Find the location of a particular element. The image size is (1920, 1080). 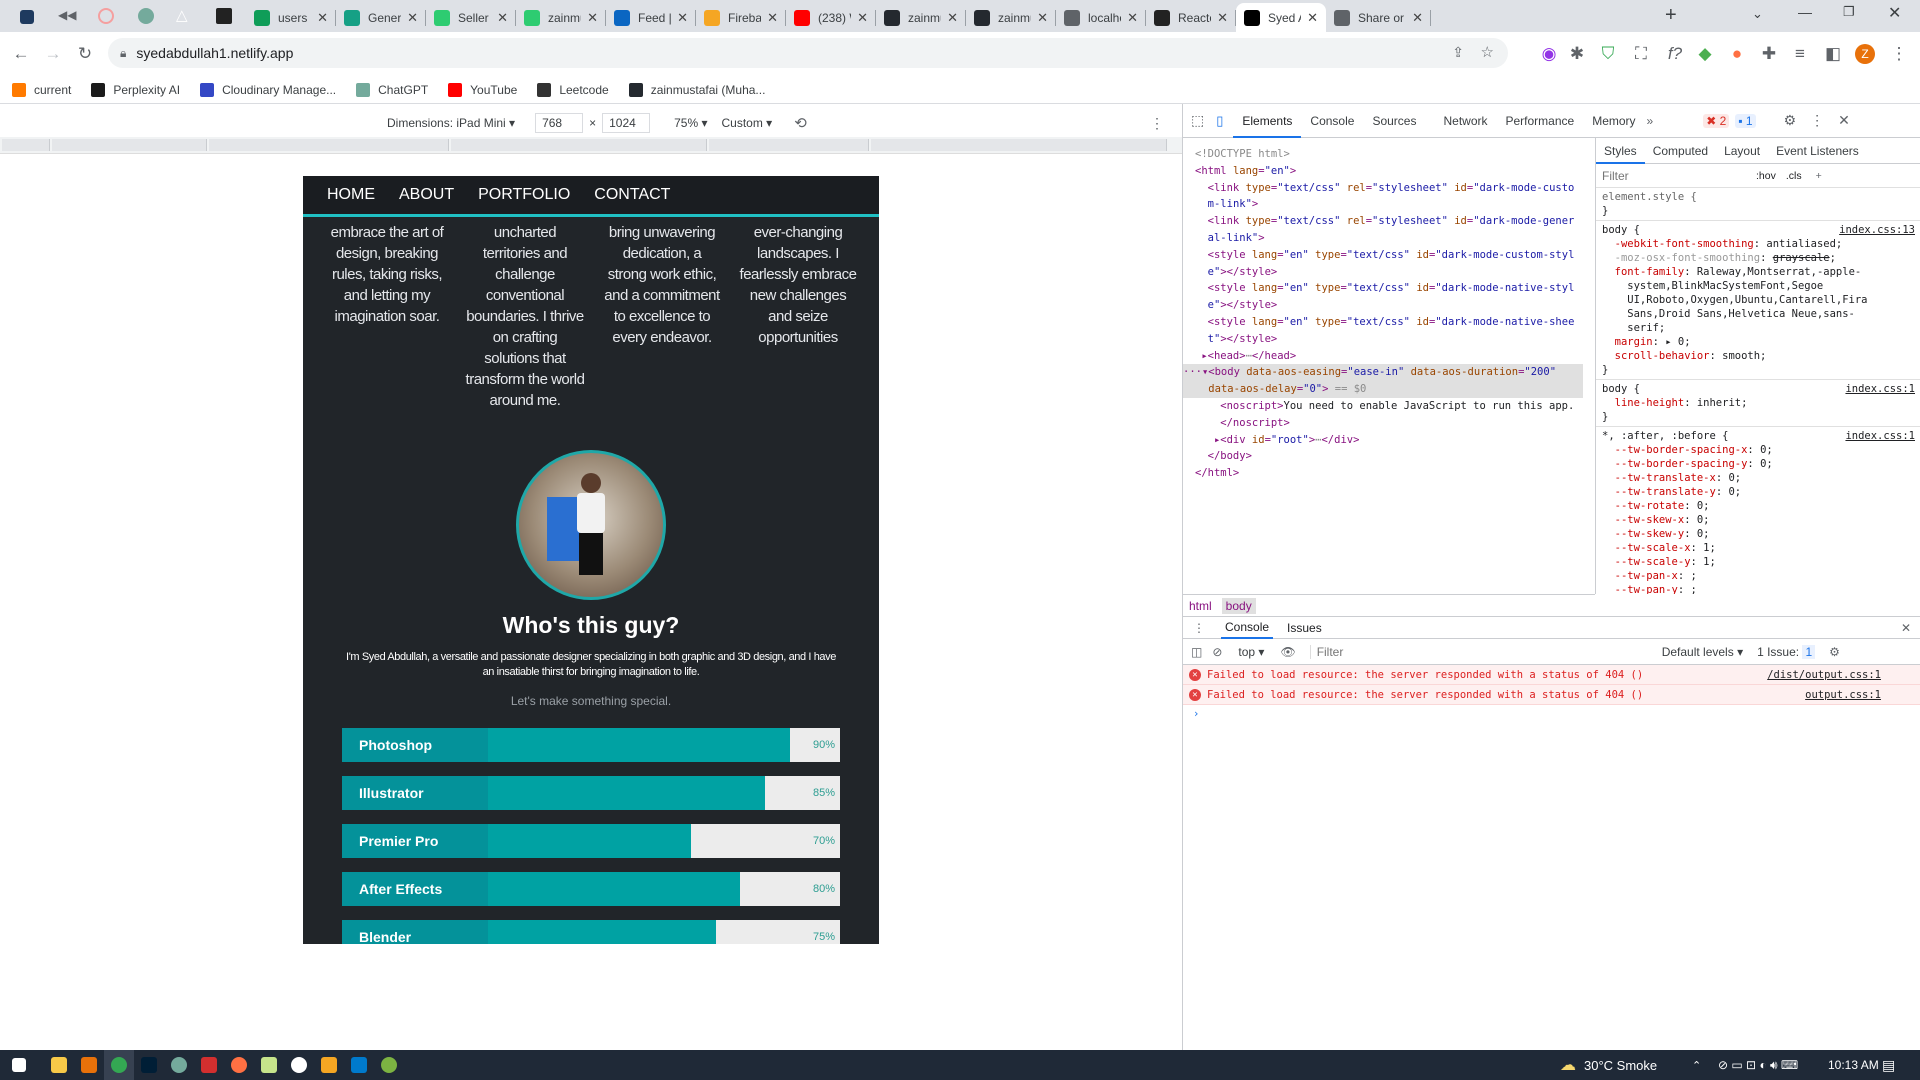

extension-orange-icon: ● is located at coordinates (1737, 54).